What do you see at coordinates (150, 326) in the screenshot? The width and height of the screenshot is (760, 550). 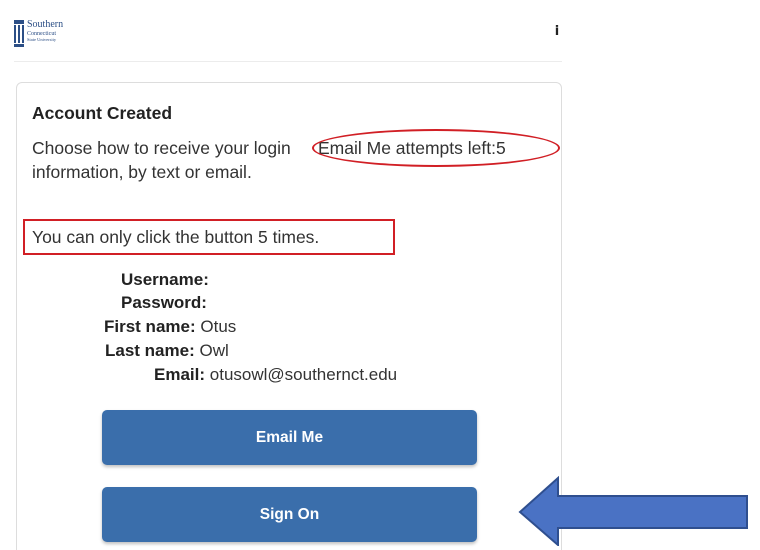 I see `first-name-label: First name:` at bounding box center [150, 326].